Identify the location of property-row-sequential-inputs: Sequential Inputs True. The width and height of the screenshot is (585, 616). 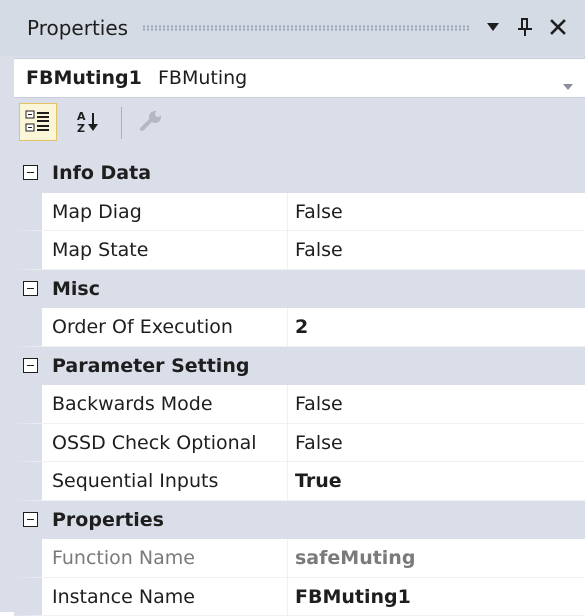
(299, 481).